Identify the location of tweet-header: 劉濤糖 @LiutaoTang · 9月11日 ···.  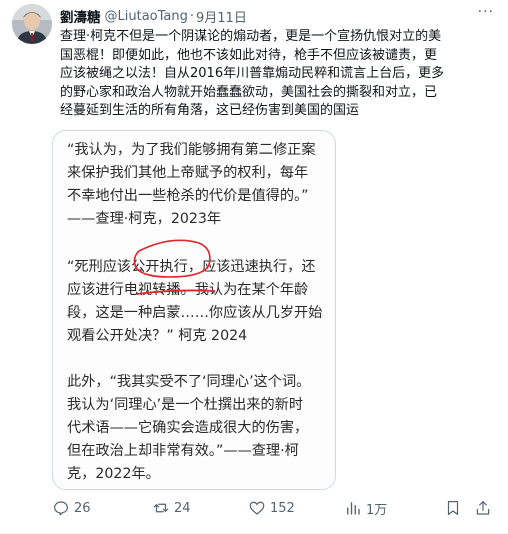
(277, 15).